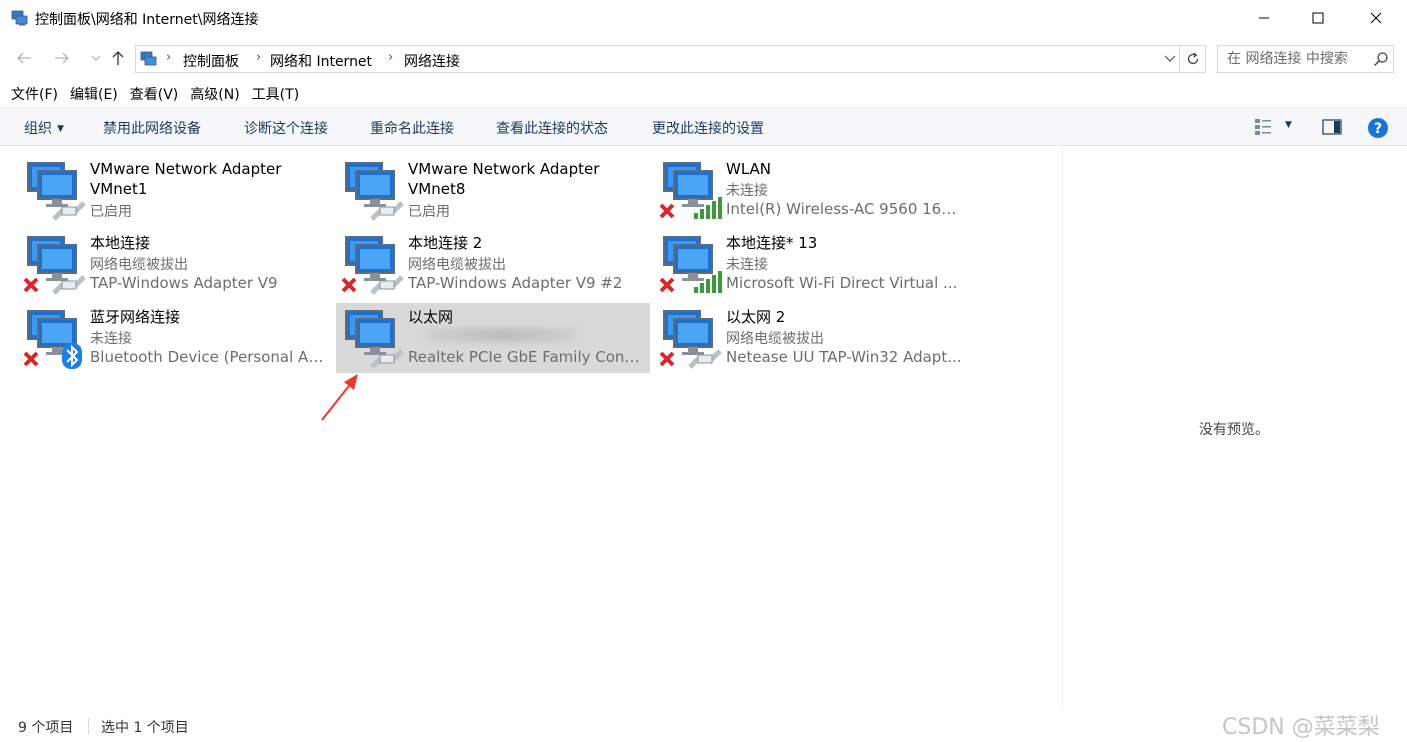  I want to click on arrow-up-icon, so click(118, 58).